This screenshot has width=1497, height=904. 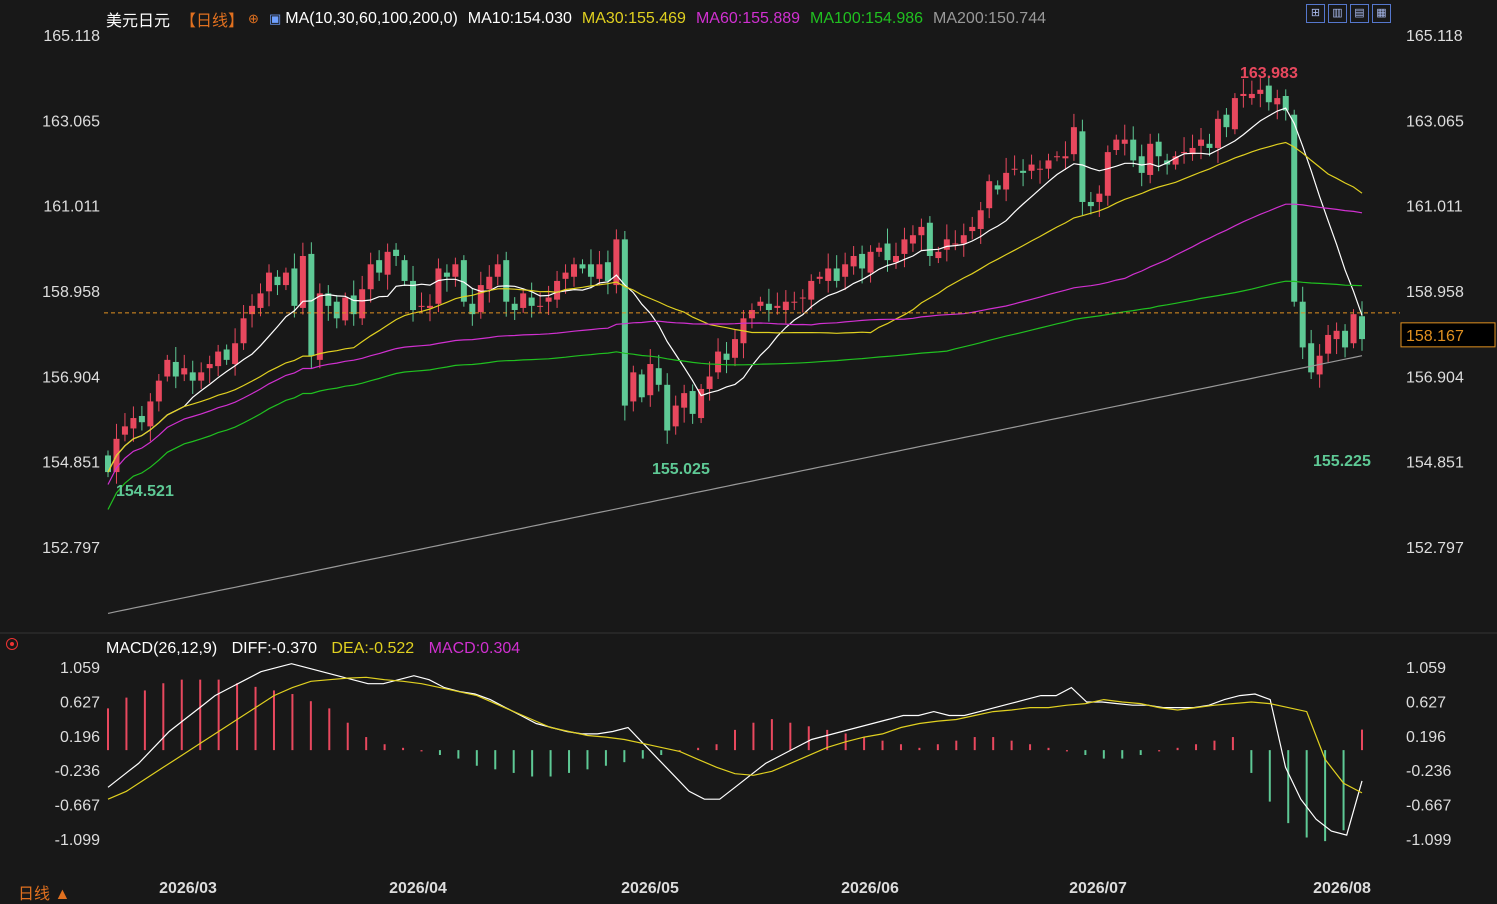 I want to click on period-footer: 日线 ▲, so click(x=44, y=892).